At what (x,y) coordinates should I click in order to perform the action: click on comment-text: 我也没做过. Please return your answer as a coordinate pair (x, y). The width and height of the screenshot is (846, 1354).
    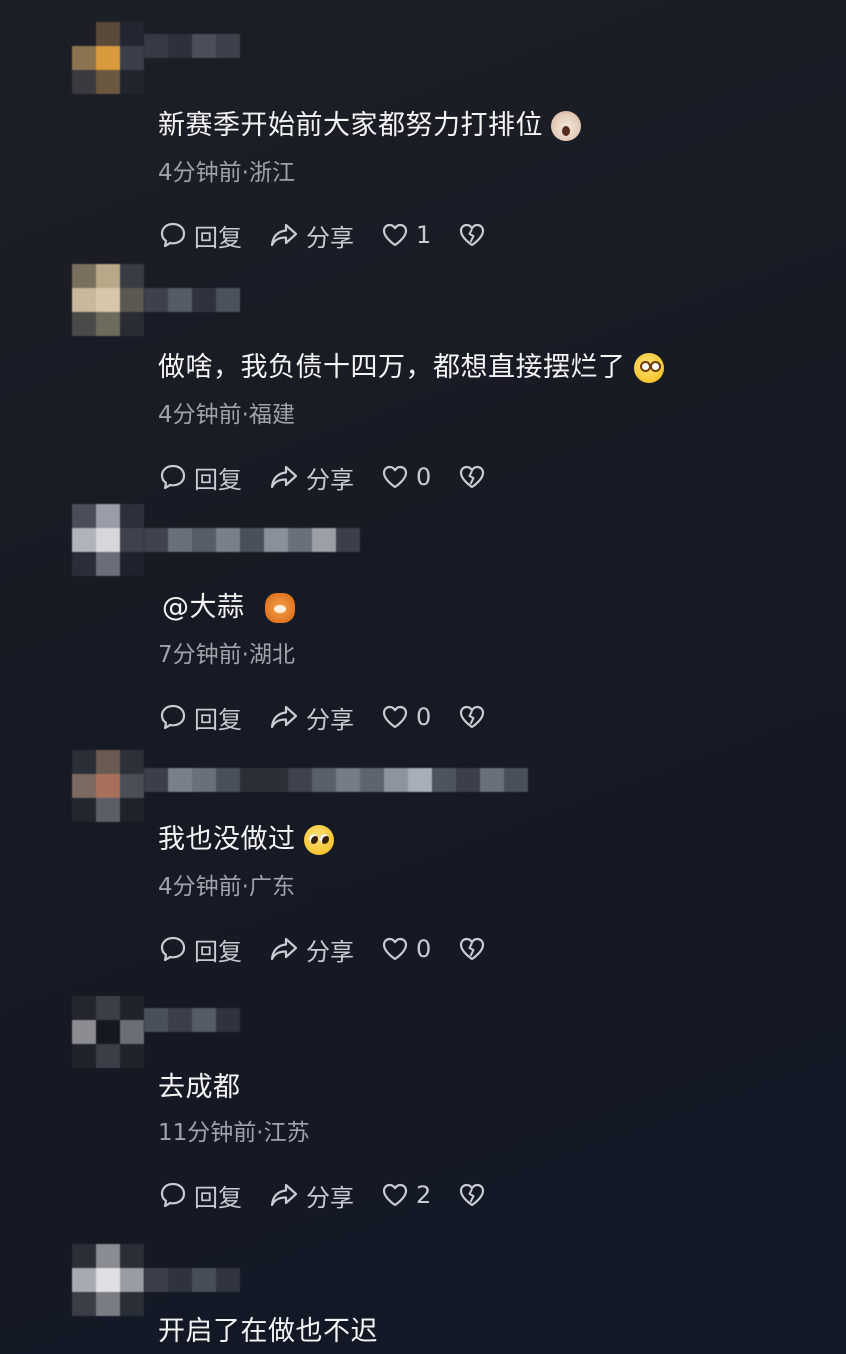
    Looking at the image, I should click on (246, 840).